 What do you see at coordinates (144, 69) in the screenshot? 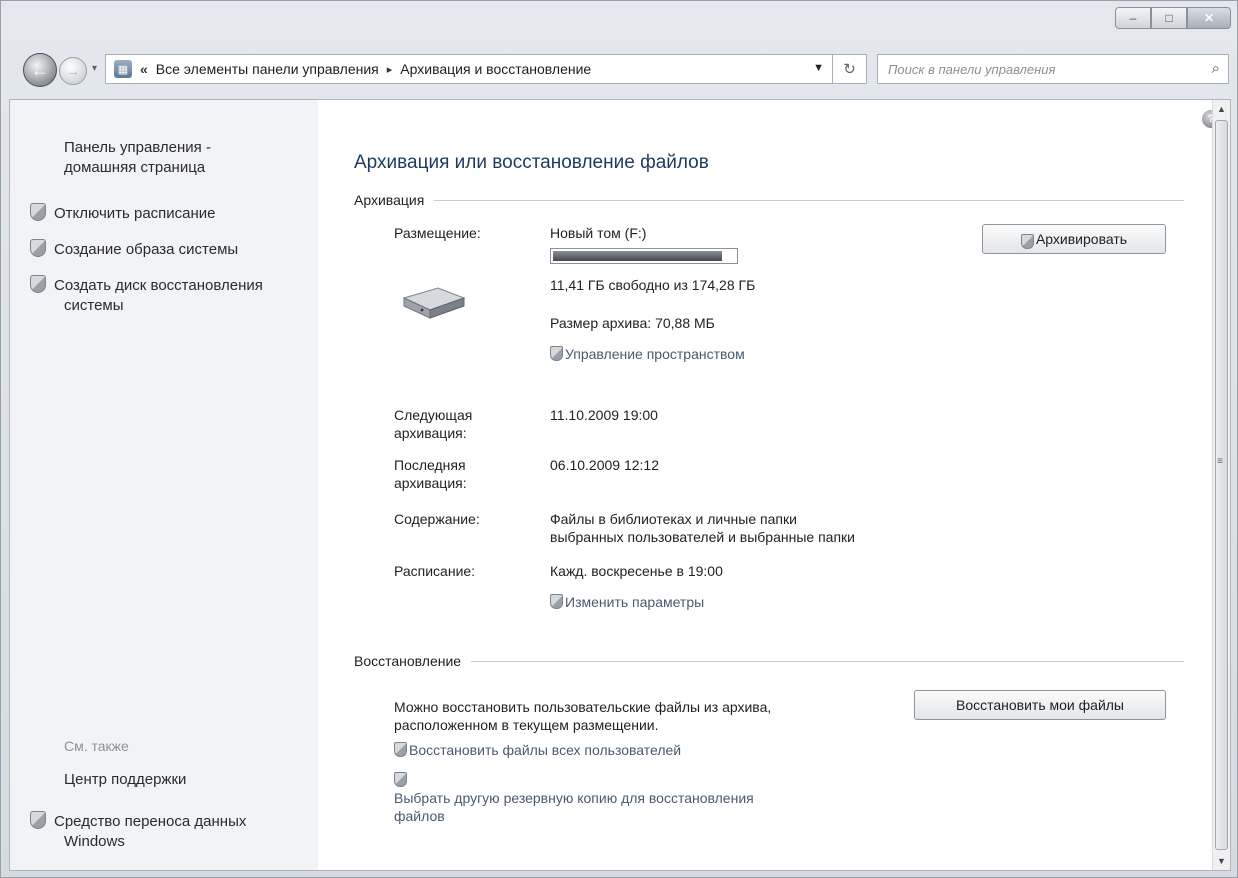
I see `overflow-chevron: «` at bounding box center [144, 69].